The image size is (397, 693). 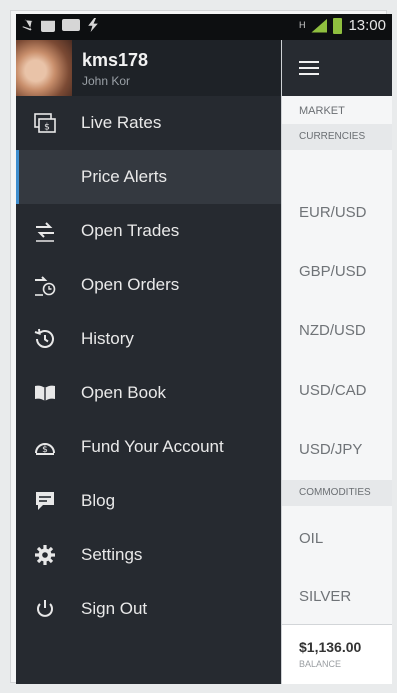 What do you see at coordinates (333, 271) in the screenshot?
I see `currency-pair-item: GBP/USD` at bounding box center [333, 271].